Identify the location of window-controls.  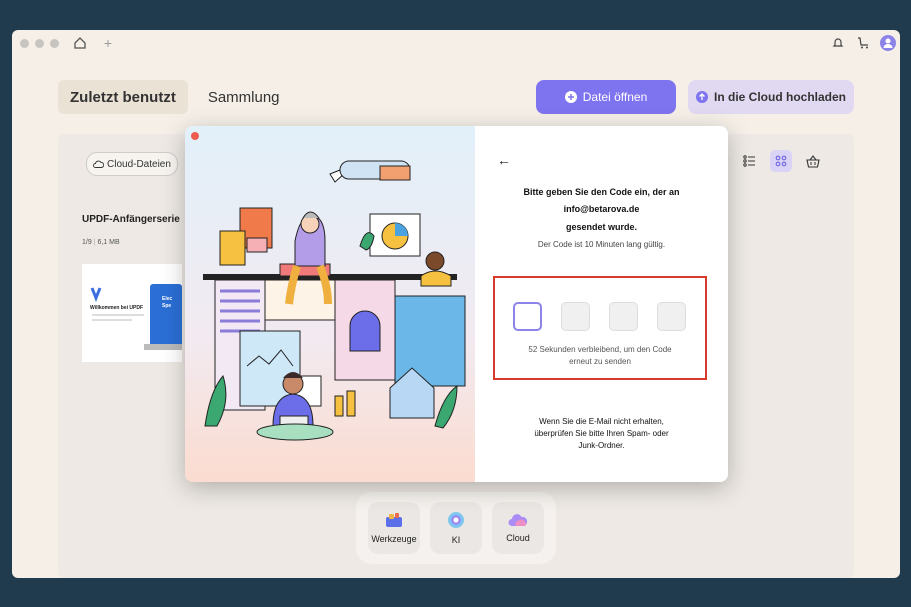
(39, 43).